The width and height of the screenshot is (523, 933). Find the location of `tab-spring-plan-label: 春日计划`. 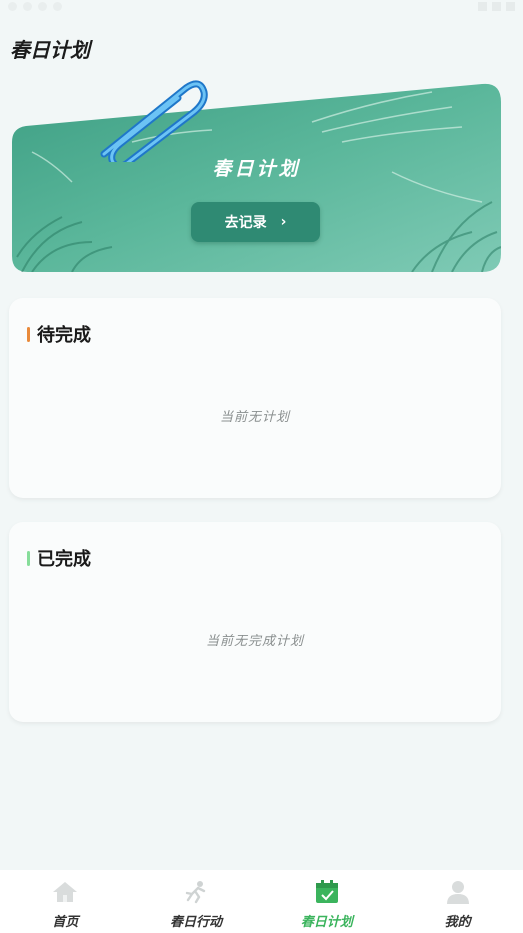

tab-spring-plan-label: 春日计划 is located at coordinates (326, 922).